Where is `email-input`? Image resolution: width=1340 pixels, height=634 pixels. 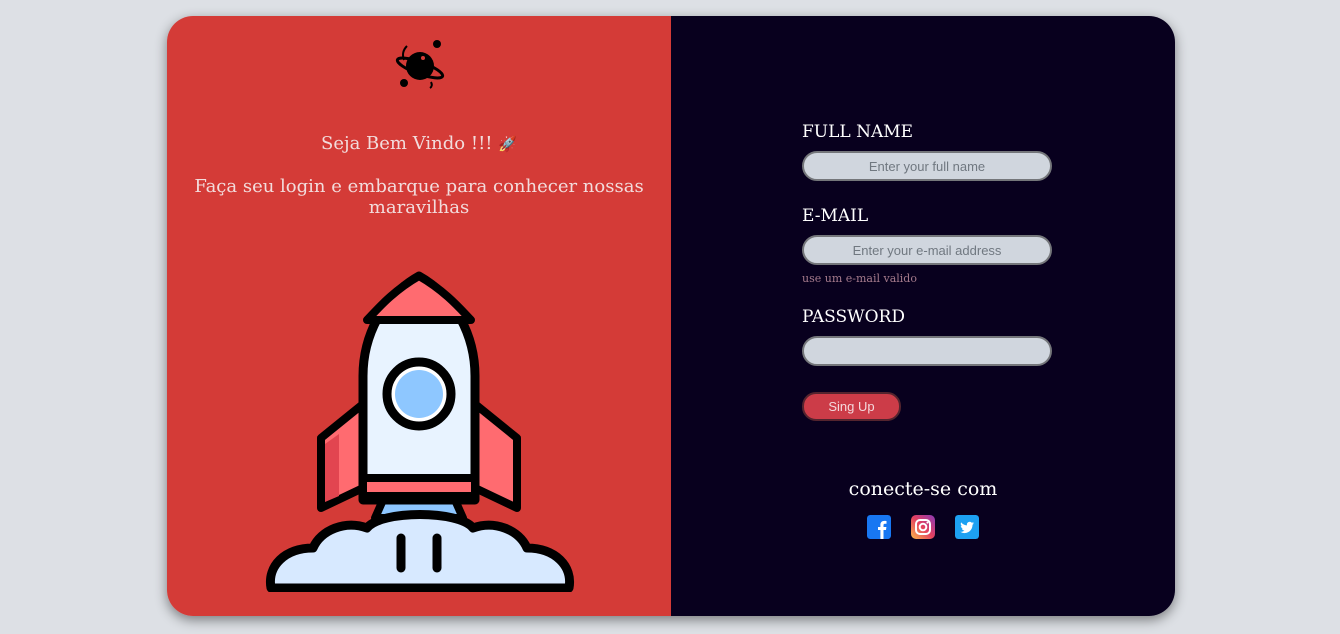 email-input is located at coordinates (927, 250).